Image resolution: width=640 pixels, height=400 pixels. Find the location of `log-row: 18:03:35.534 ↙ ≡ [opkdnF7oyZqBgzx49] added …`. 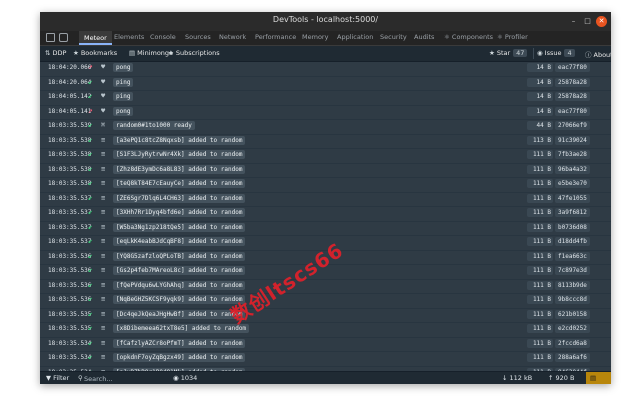

log-row: 18:03:35.534 ↙ ≡ [opkdnF7oyZqBgzx49] added … is located at coordinates (325, 359).